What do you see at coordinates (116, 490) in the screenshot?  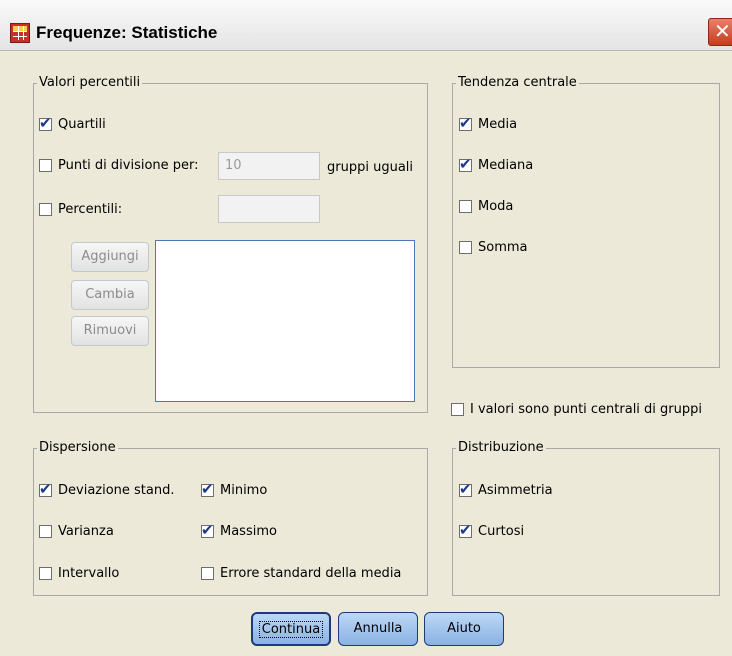 I see `std-dev-label: Deviazione stand.` at bounding box center [116, 490].